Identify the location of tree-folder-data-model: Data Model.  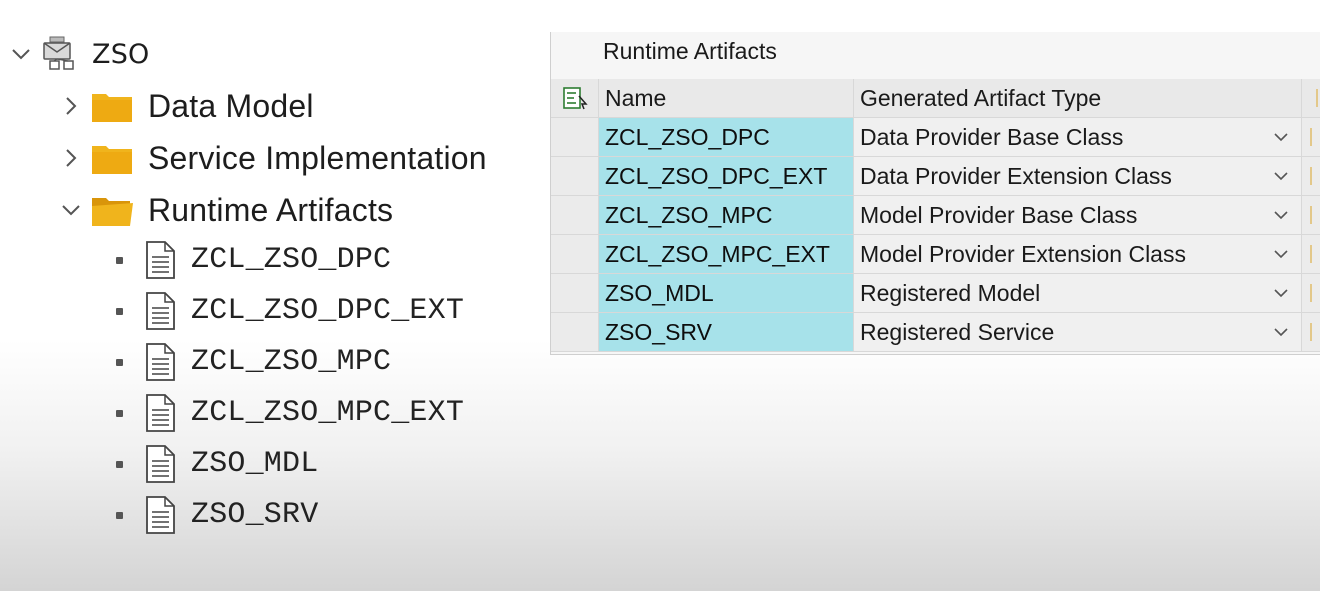
(187, 106).